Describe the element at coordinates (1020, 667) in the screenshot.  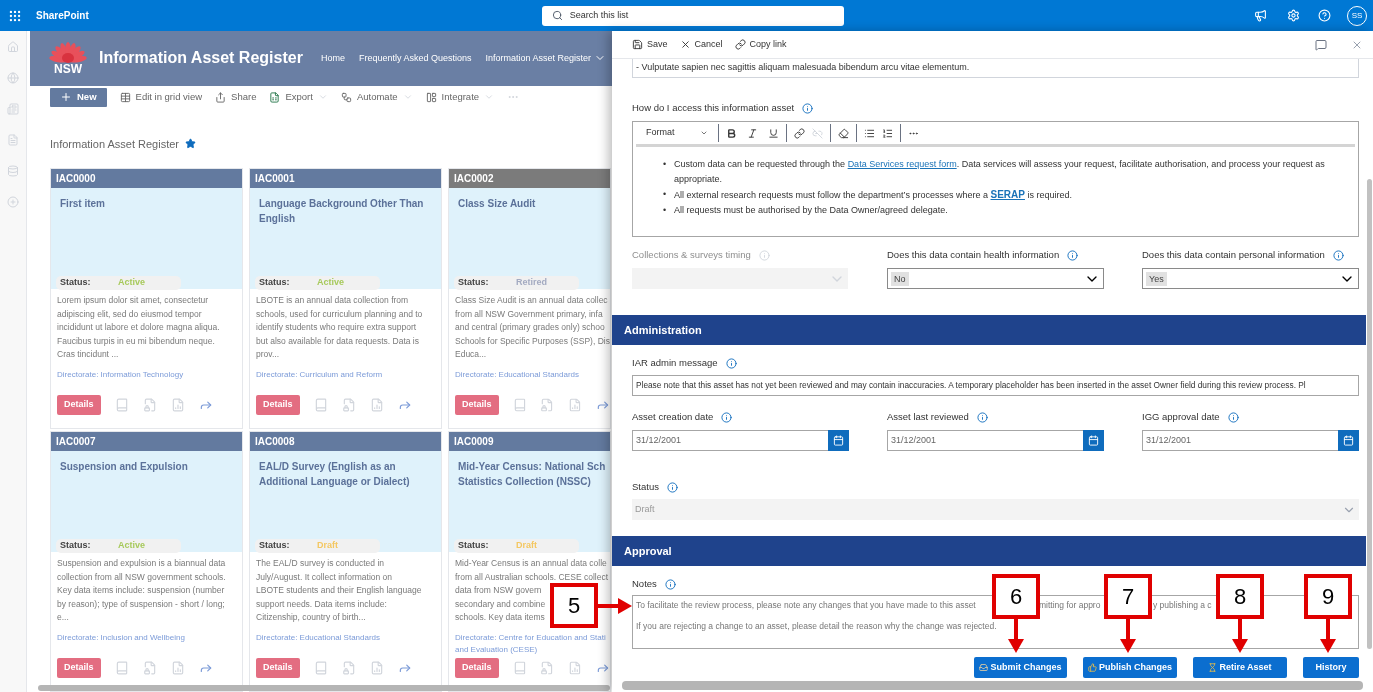
I see `action-button: Submit Changes` at that location.